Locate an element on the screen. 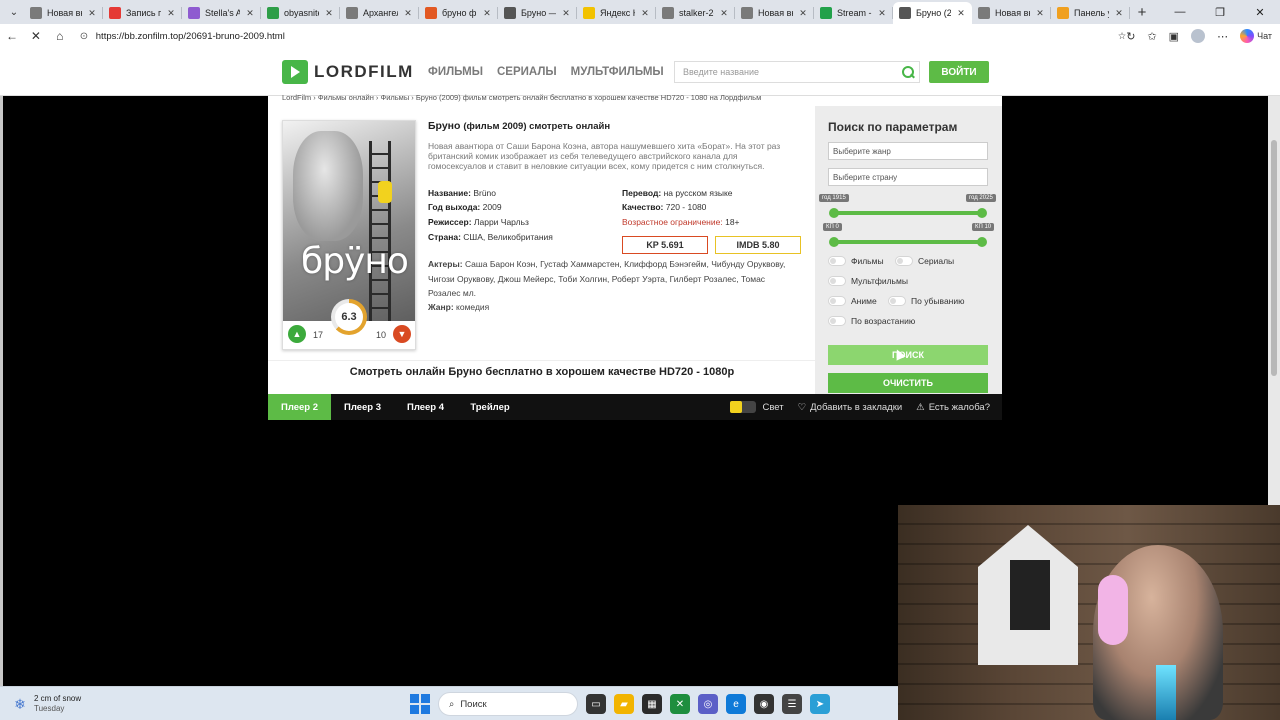 This screenshot has width=1280, height=720. thumbs-up-icon: ▲ is located at coordinates (297, 334).